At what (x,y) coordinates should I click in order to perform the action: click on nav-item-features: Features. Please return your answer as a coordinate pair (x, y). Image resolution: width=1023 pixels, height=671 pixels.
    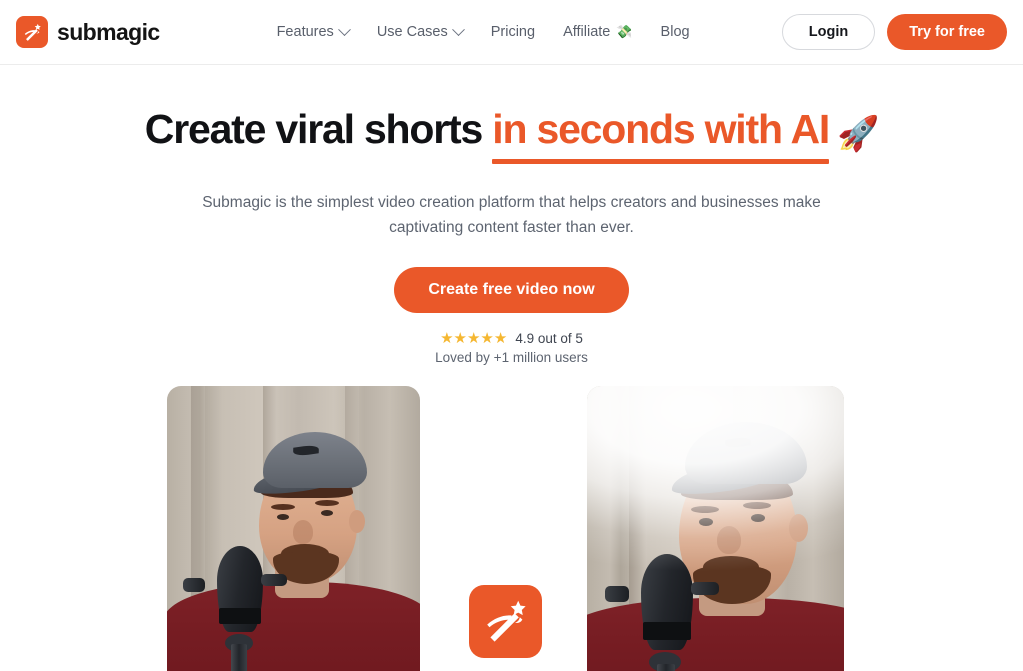
    Looking at the image, I should click on (313, 31).